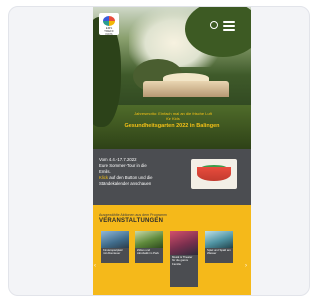 The height and width of the screenshot is (302, 320). I want to click on event-tile: Zirkus und Akrobatik im Park, so click(149, 247).